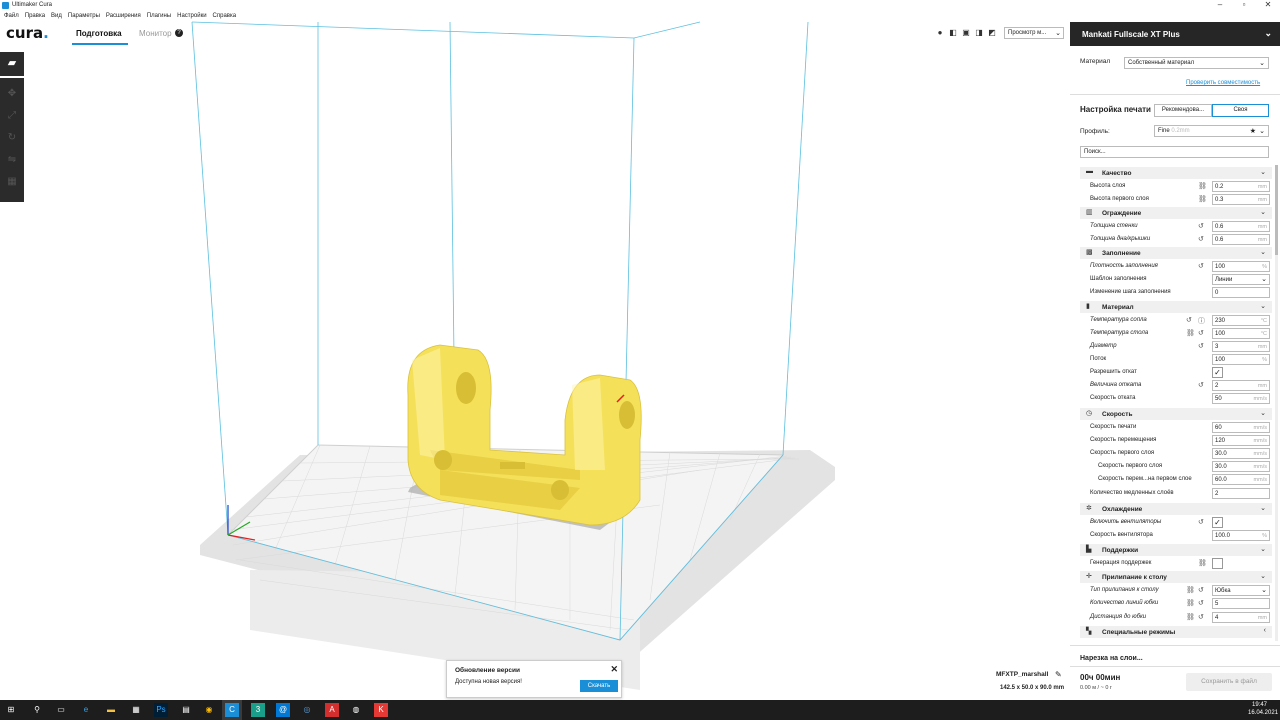 Image resolution: width=1280 pixels, height=720 pixels. What do you see at coordinates (1241, 279) in the screenshot?
I see `setting-dropdown: Линии ⌄` at bounding box center [1241, 279].